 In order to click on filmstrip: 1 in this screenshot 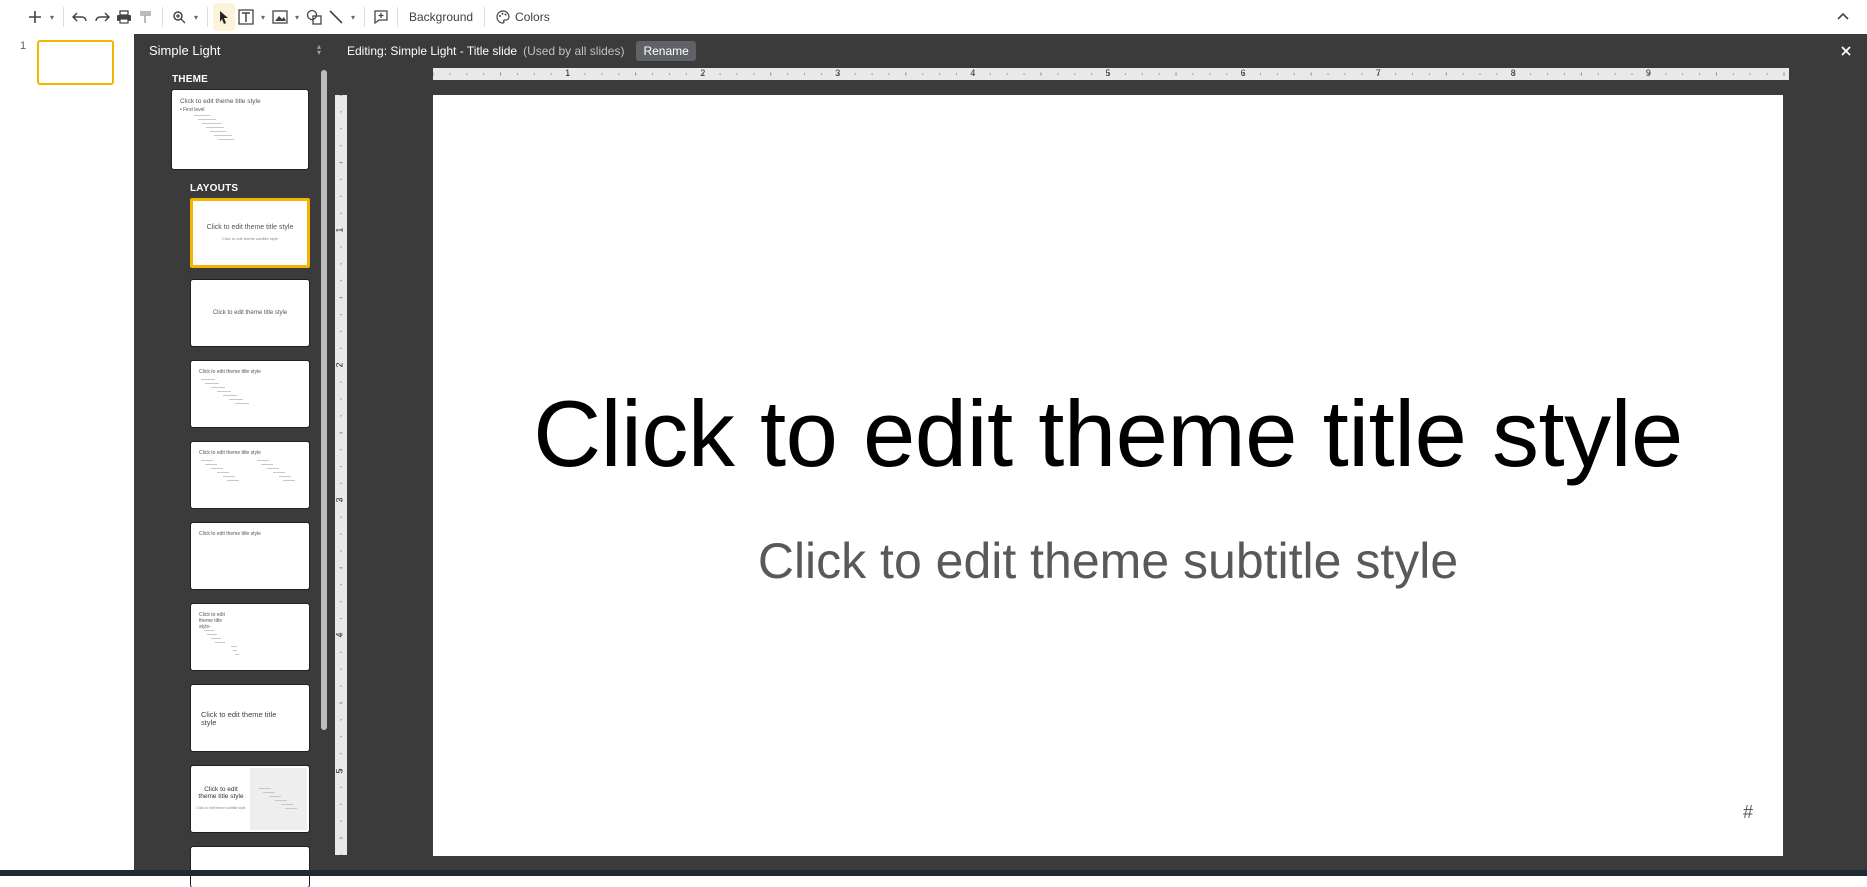, I will do `click(67, 452)`.